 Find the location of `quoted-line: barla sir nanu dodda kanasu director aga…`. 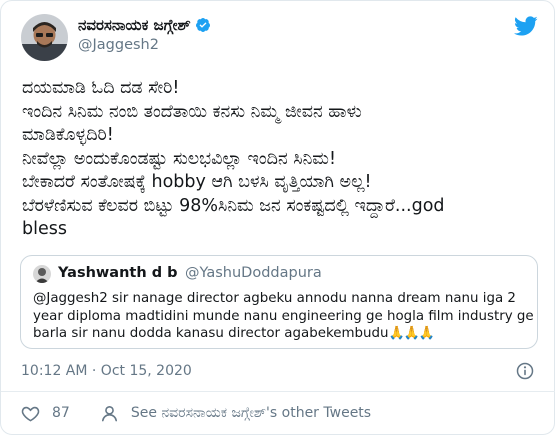

quoted-line: barla sir nanu dodda kanasu director aga… is located at coordinates (283, 334).